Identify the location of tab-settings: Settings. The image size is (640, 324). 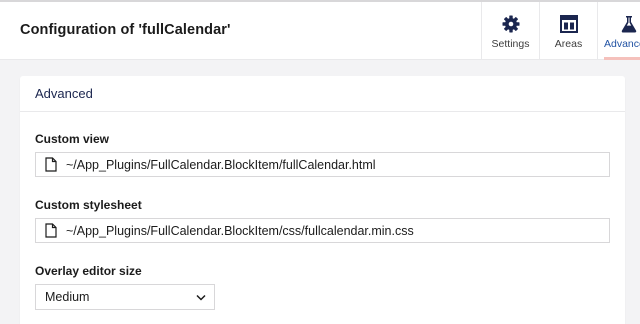
(510, 31).